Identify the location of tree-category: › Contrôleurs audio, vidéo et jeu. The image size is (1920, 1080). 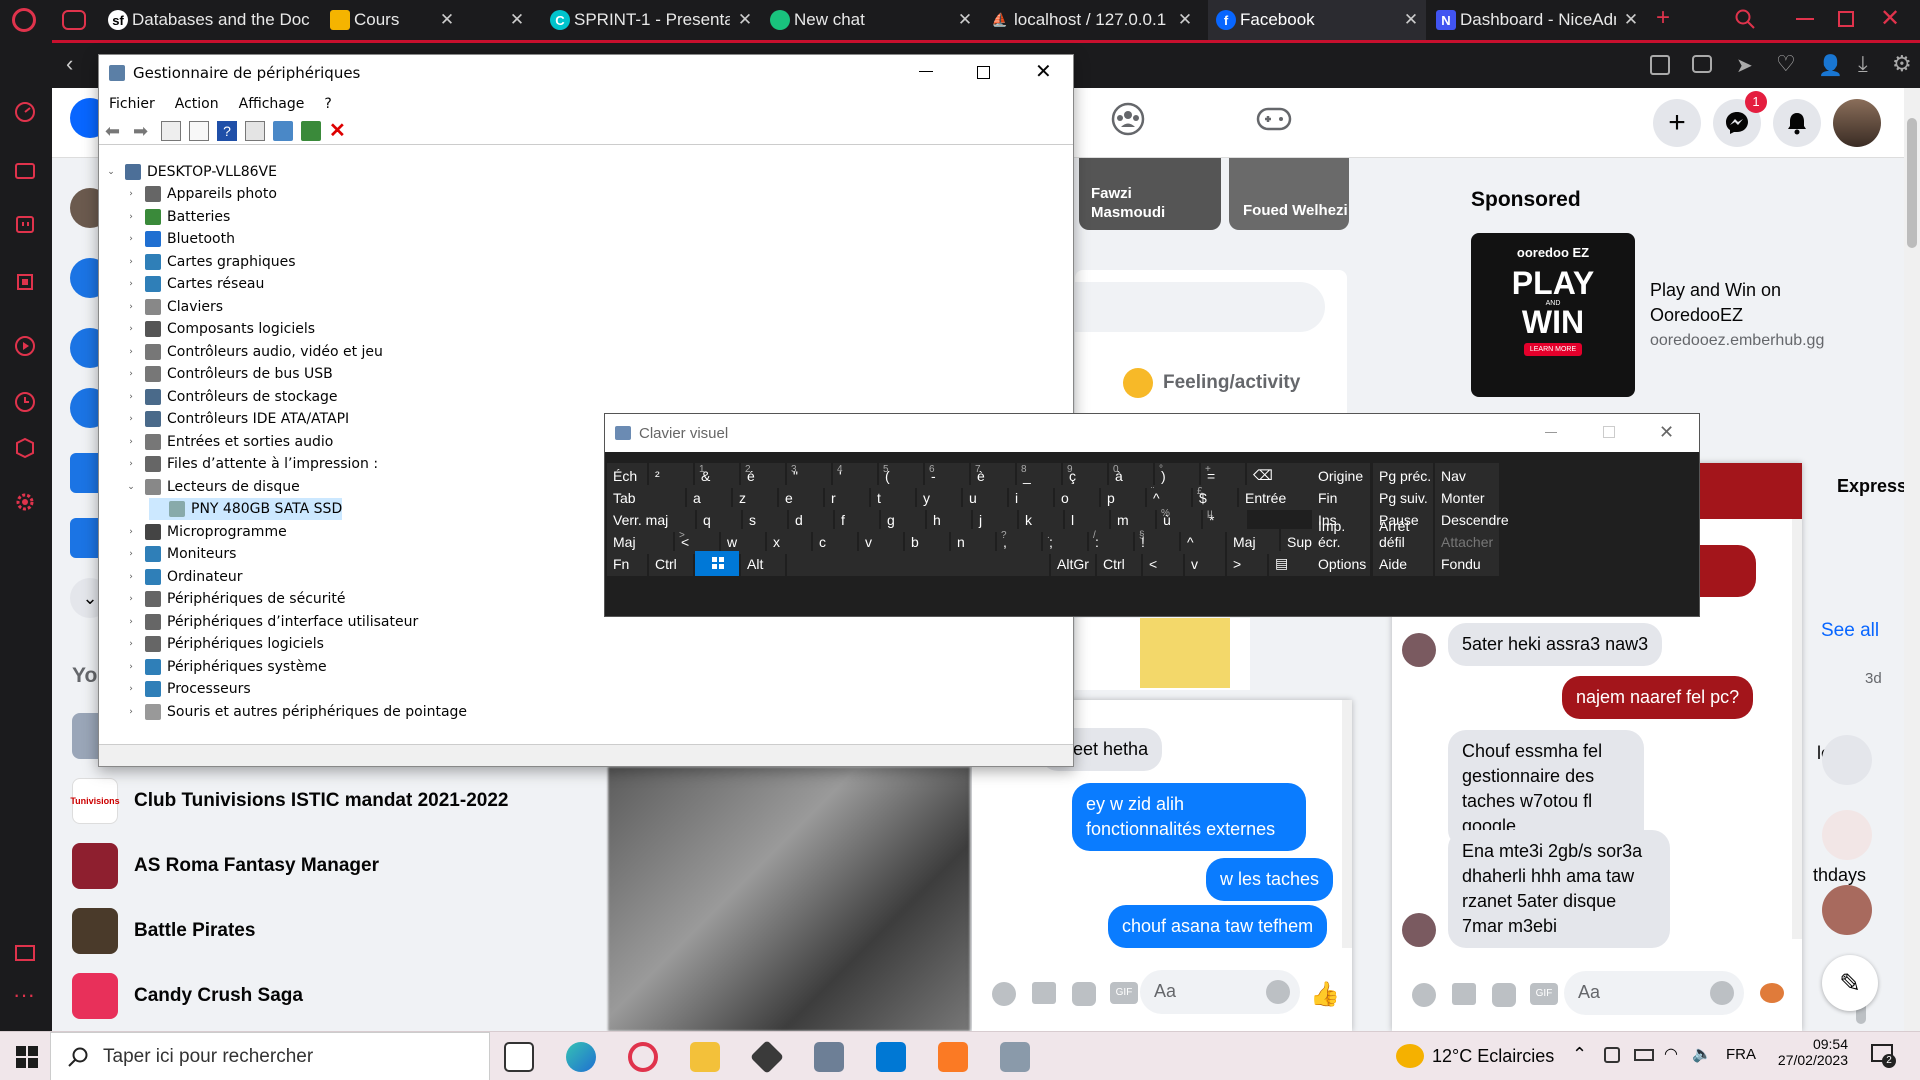
(254, 352).